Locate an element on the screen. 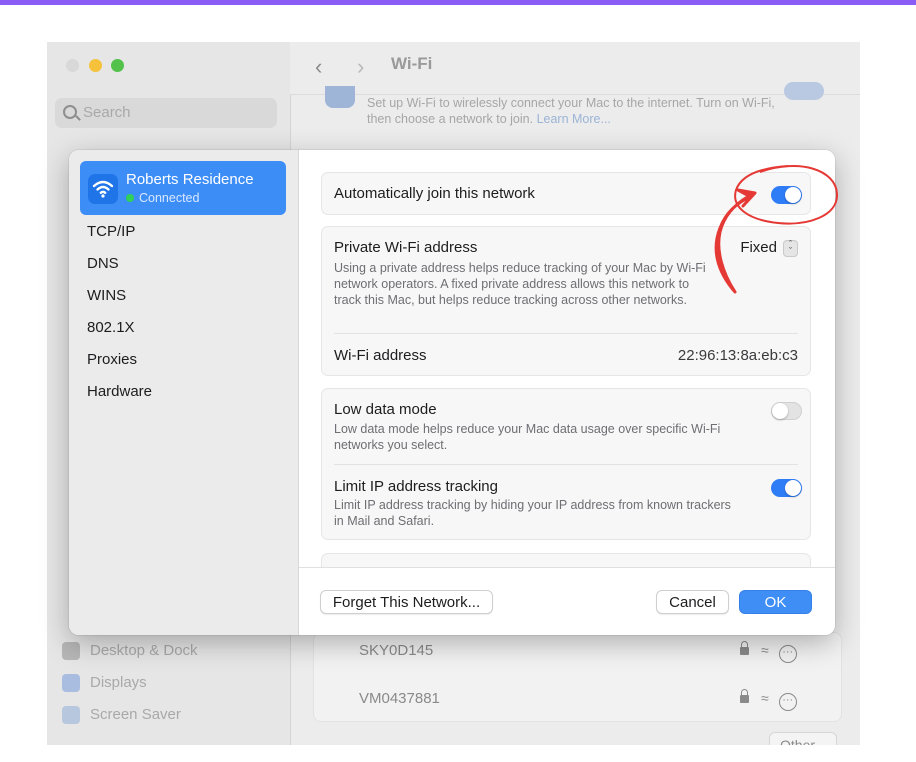 This screenshot has width=916, height=762. wifi-address-value: 22:96:13:8a:eb:c3 is located at coordinates (737, 355).